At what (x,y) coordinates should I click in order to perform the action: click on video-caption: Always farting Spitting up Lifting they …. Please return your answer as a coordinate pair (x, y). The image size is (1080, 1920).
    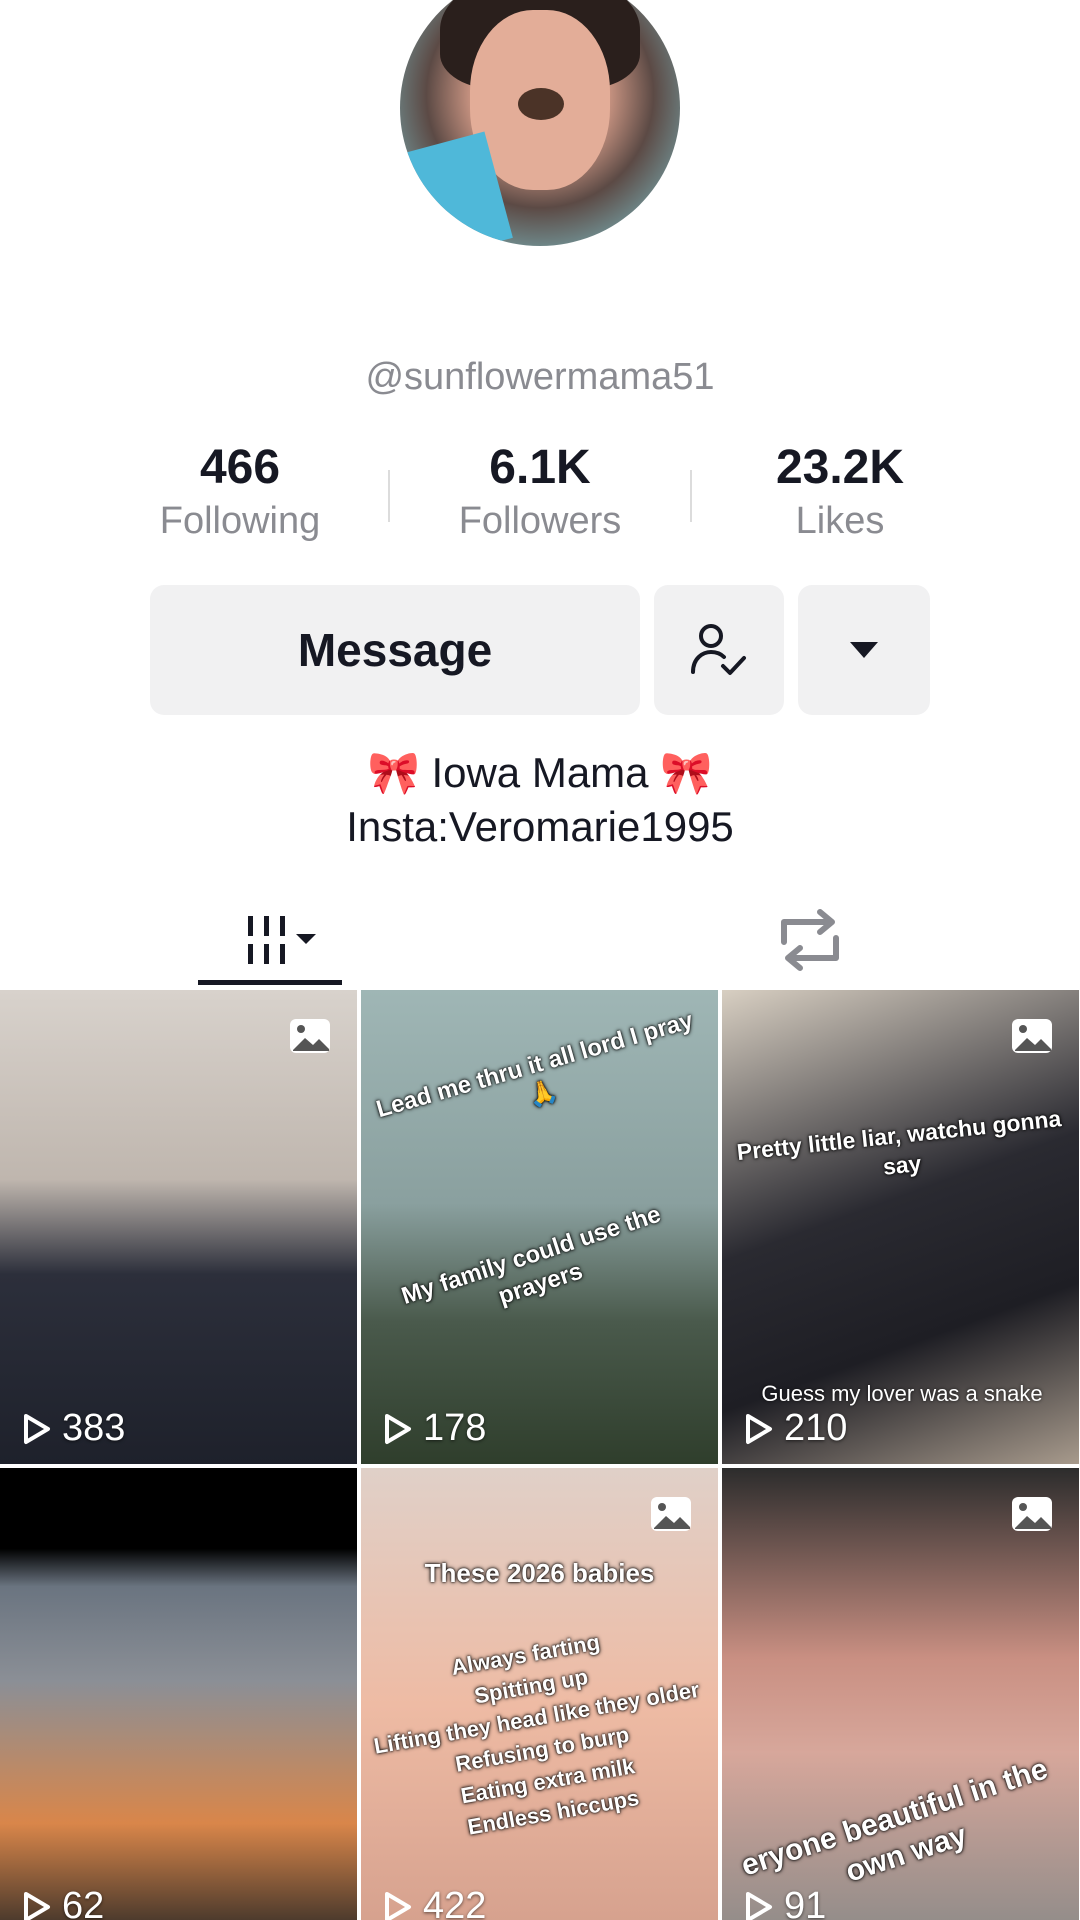
    Looking at the image, I should click on (536, 1734).